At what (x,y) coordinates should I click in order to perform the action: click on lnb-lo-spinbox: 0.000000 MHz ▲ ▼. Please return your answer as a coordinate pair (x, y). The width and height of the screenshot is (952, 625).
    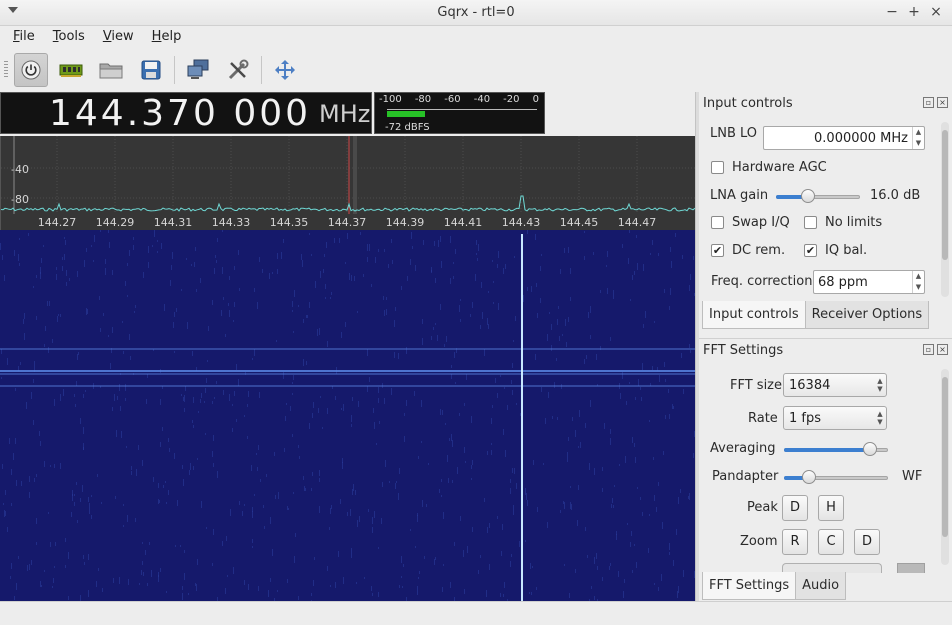
    Looking at the image, I should click on (844, 138).